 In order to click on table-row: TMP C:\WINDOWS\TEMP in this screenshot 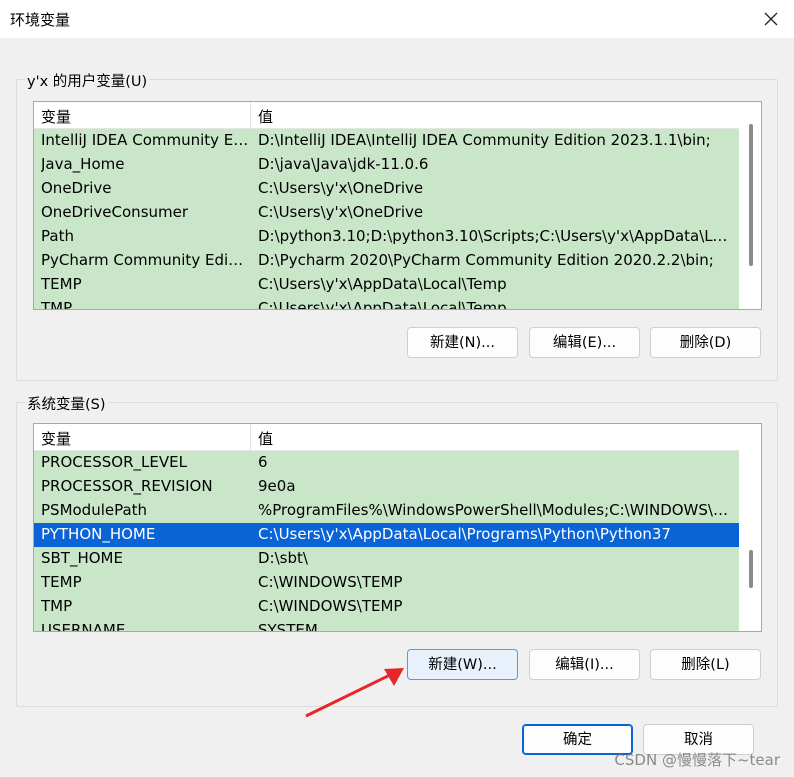, I will do `click(386, 607)`.